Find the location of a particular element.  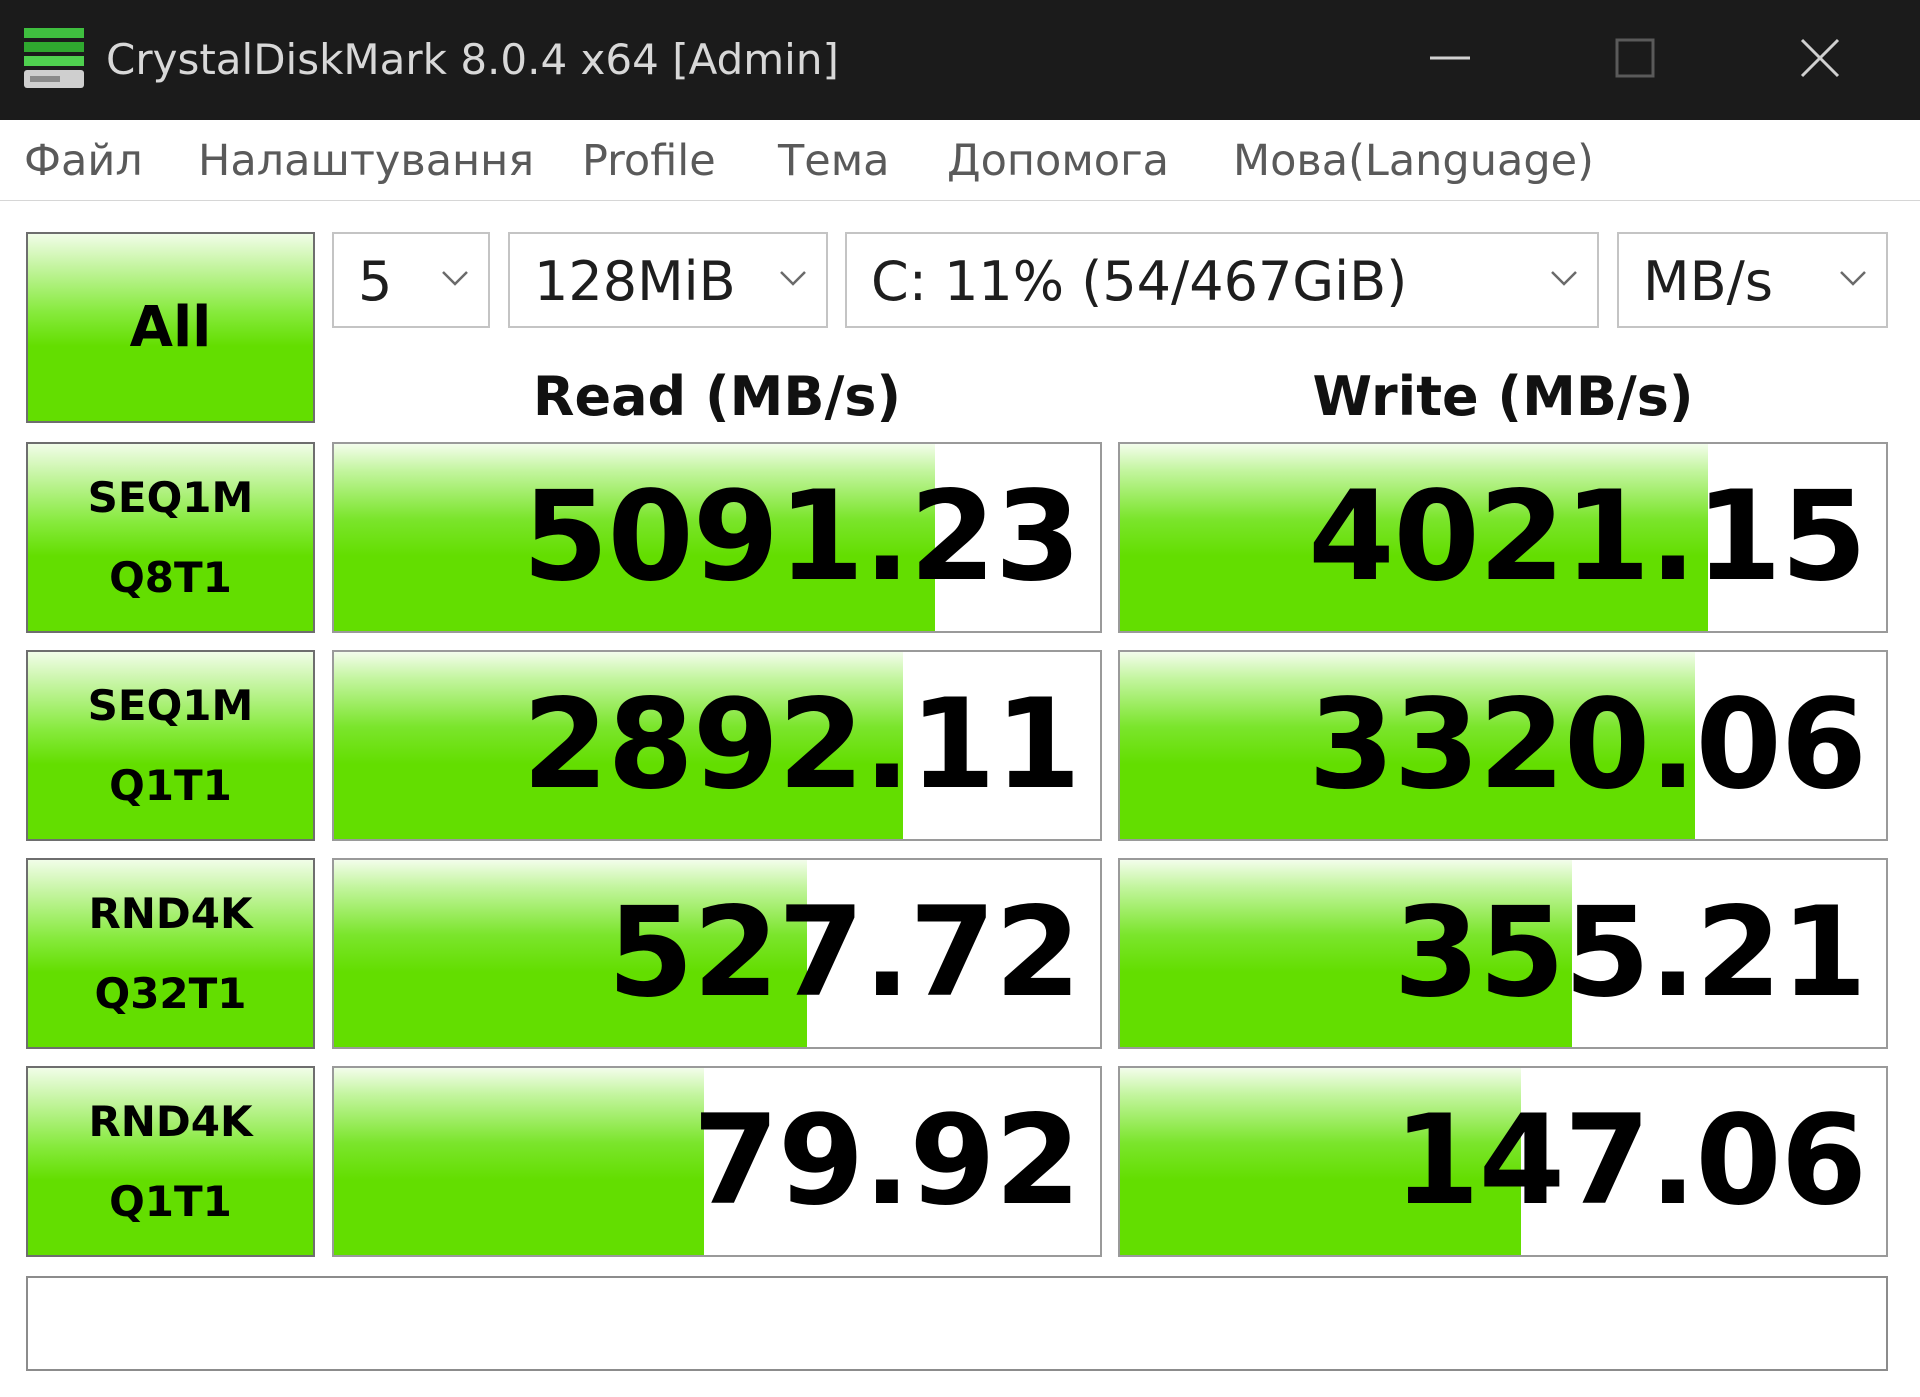

run-all-button: All is located at coordinates (170, 327).